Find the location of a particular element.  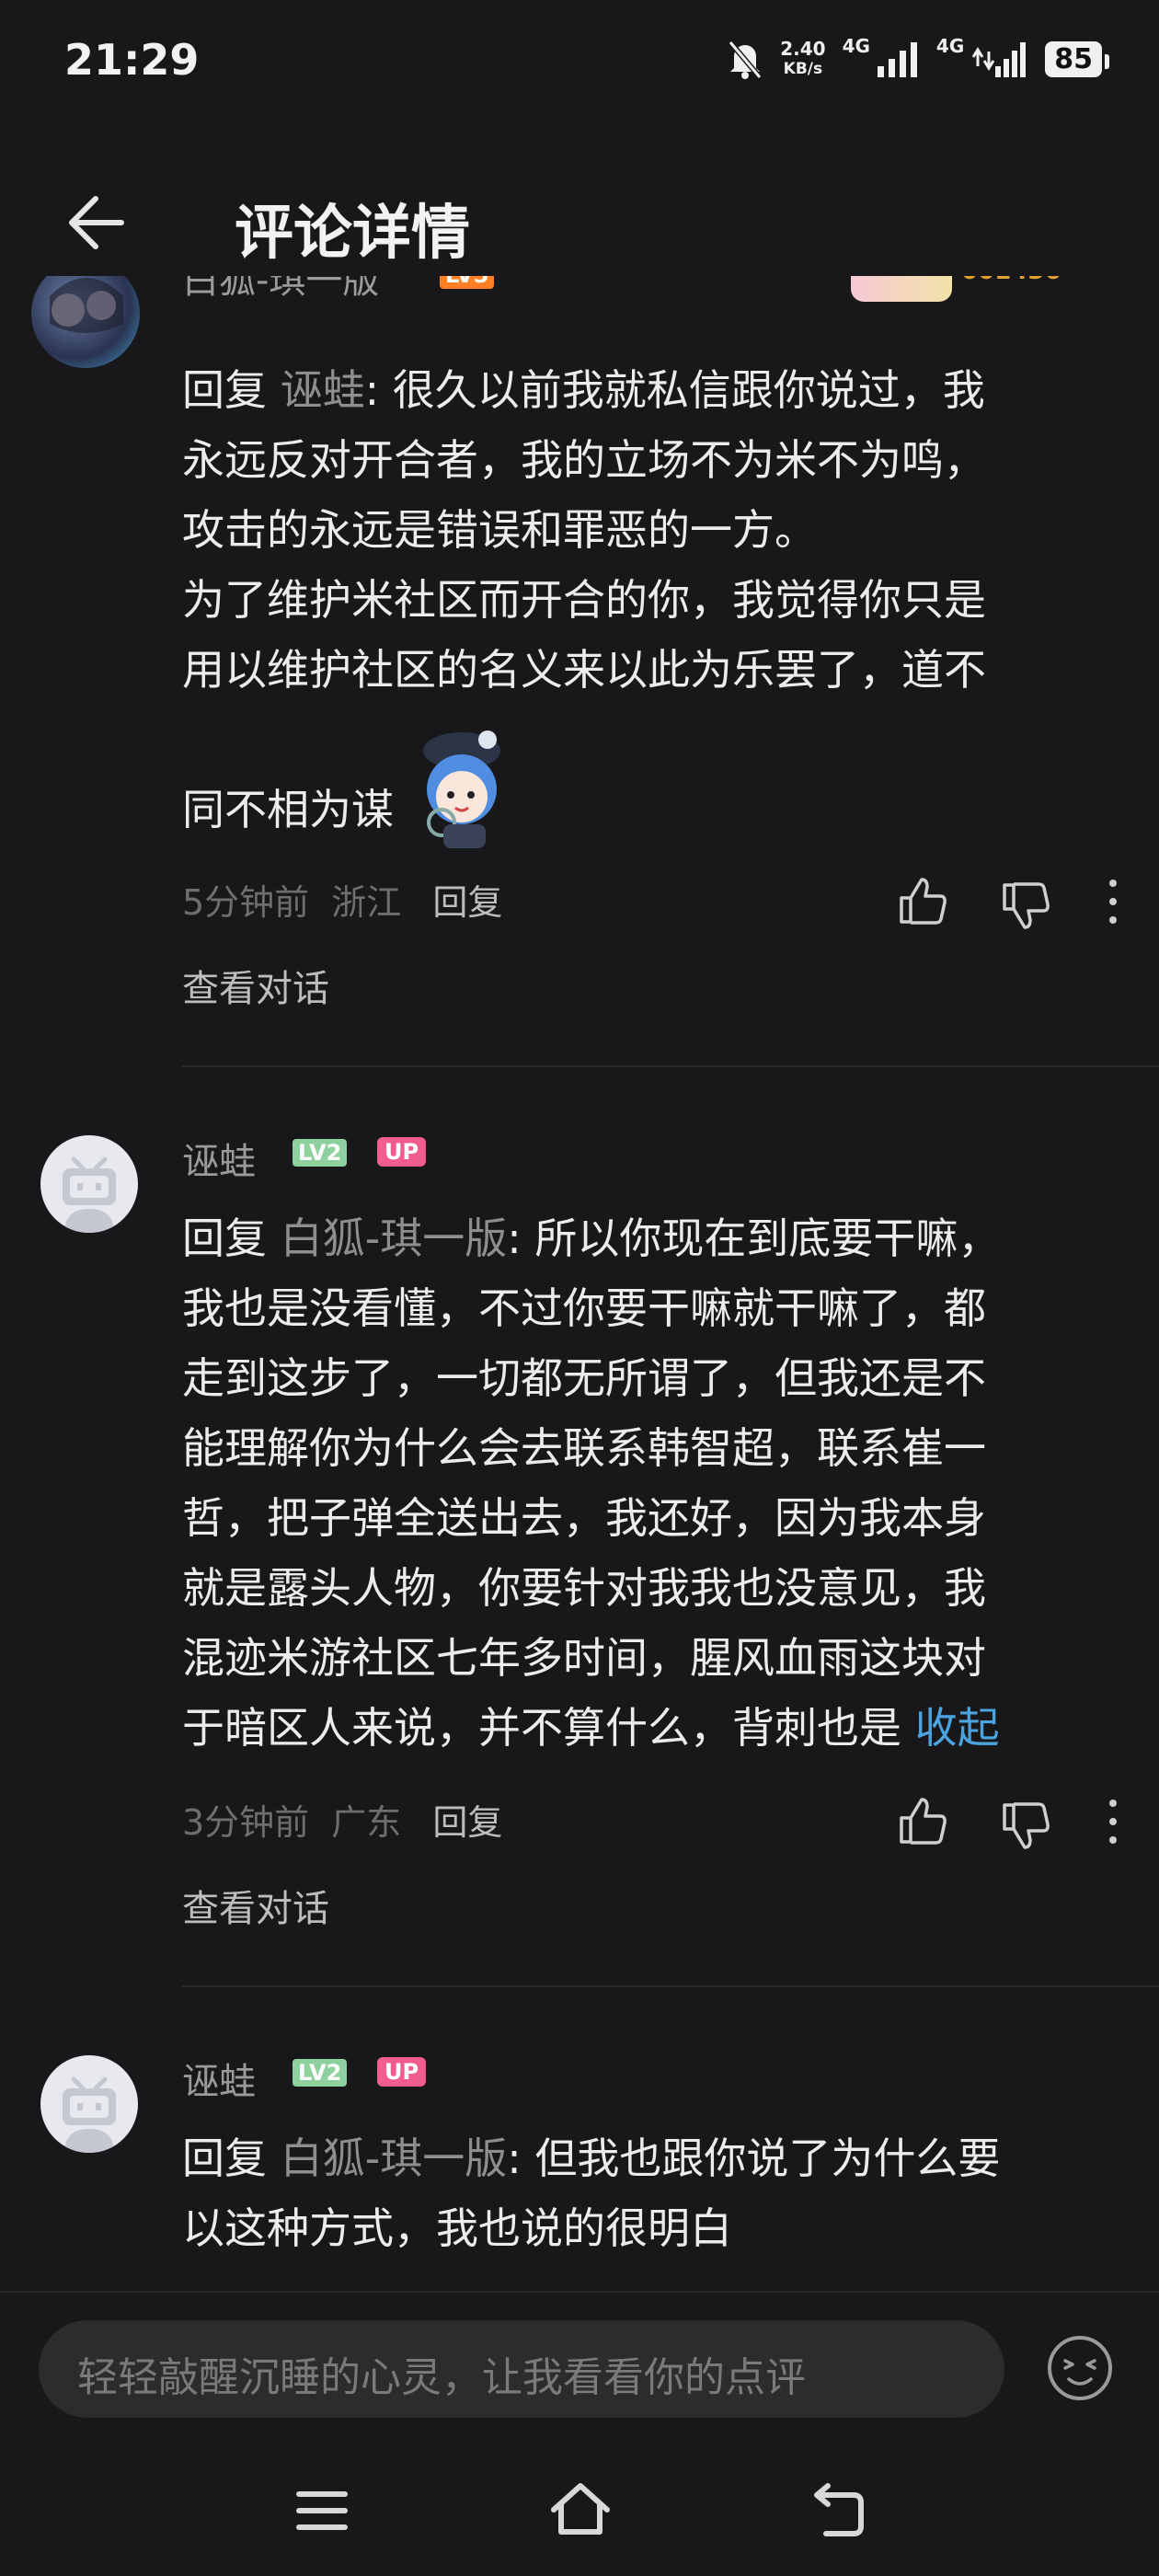

net-speed: 2.40 KB/s is located at coordinates (803, 58).